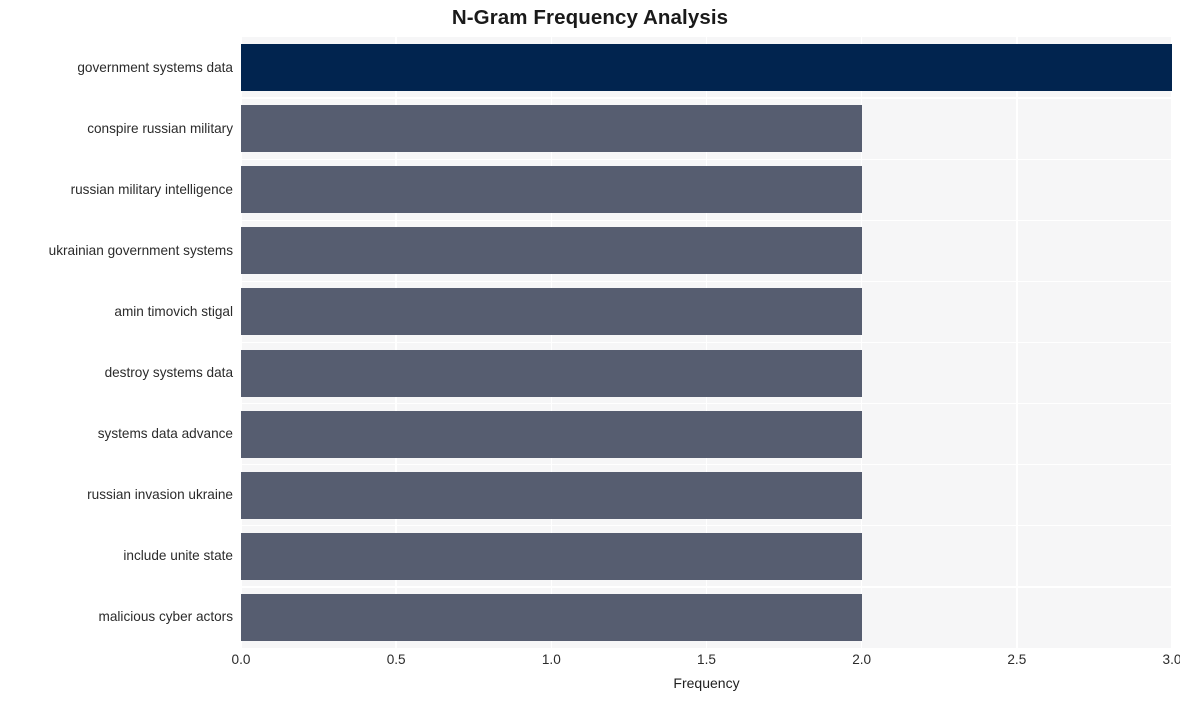  What do you see at coordinates (590, 17) in the screenshot?
I see `page-title: N-Gram Frequency Analysis` at bounding box center [590, 17].